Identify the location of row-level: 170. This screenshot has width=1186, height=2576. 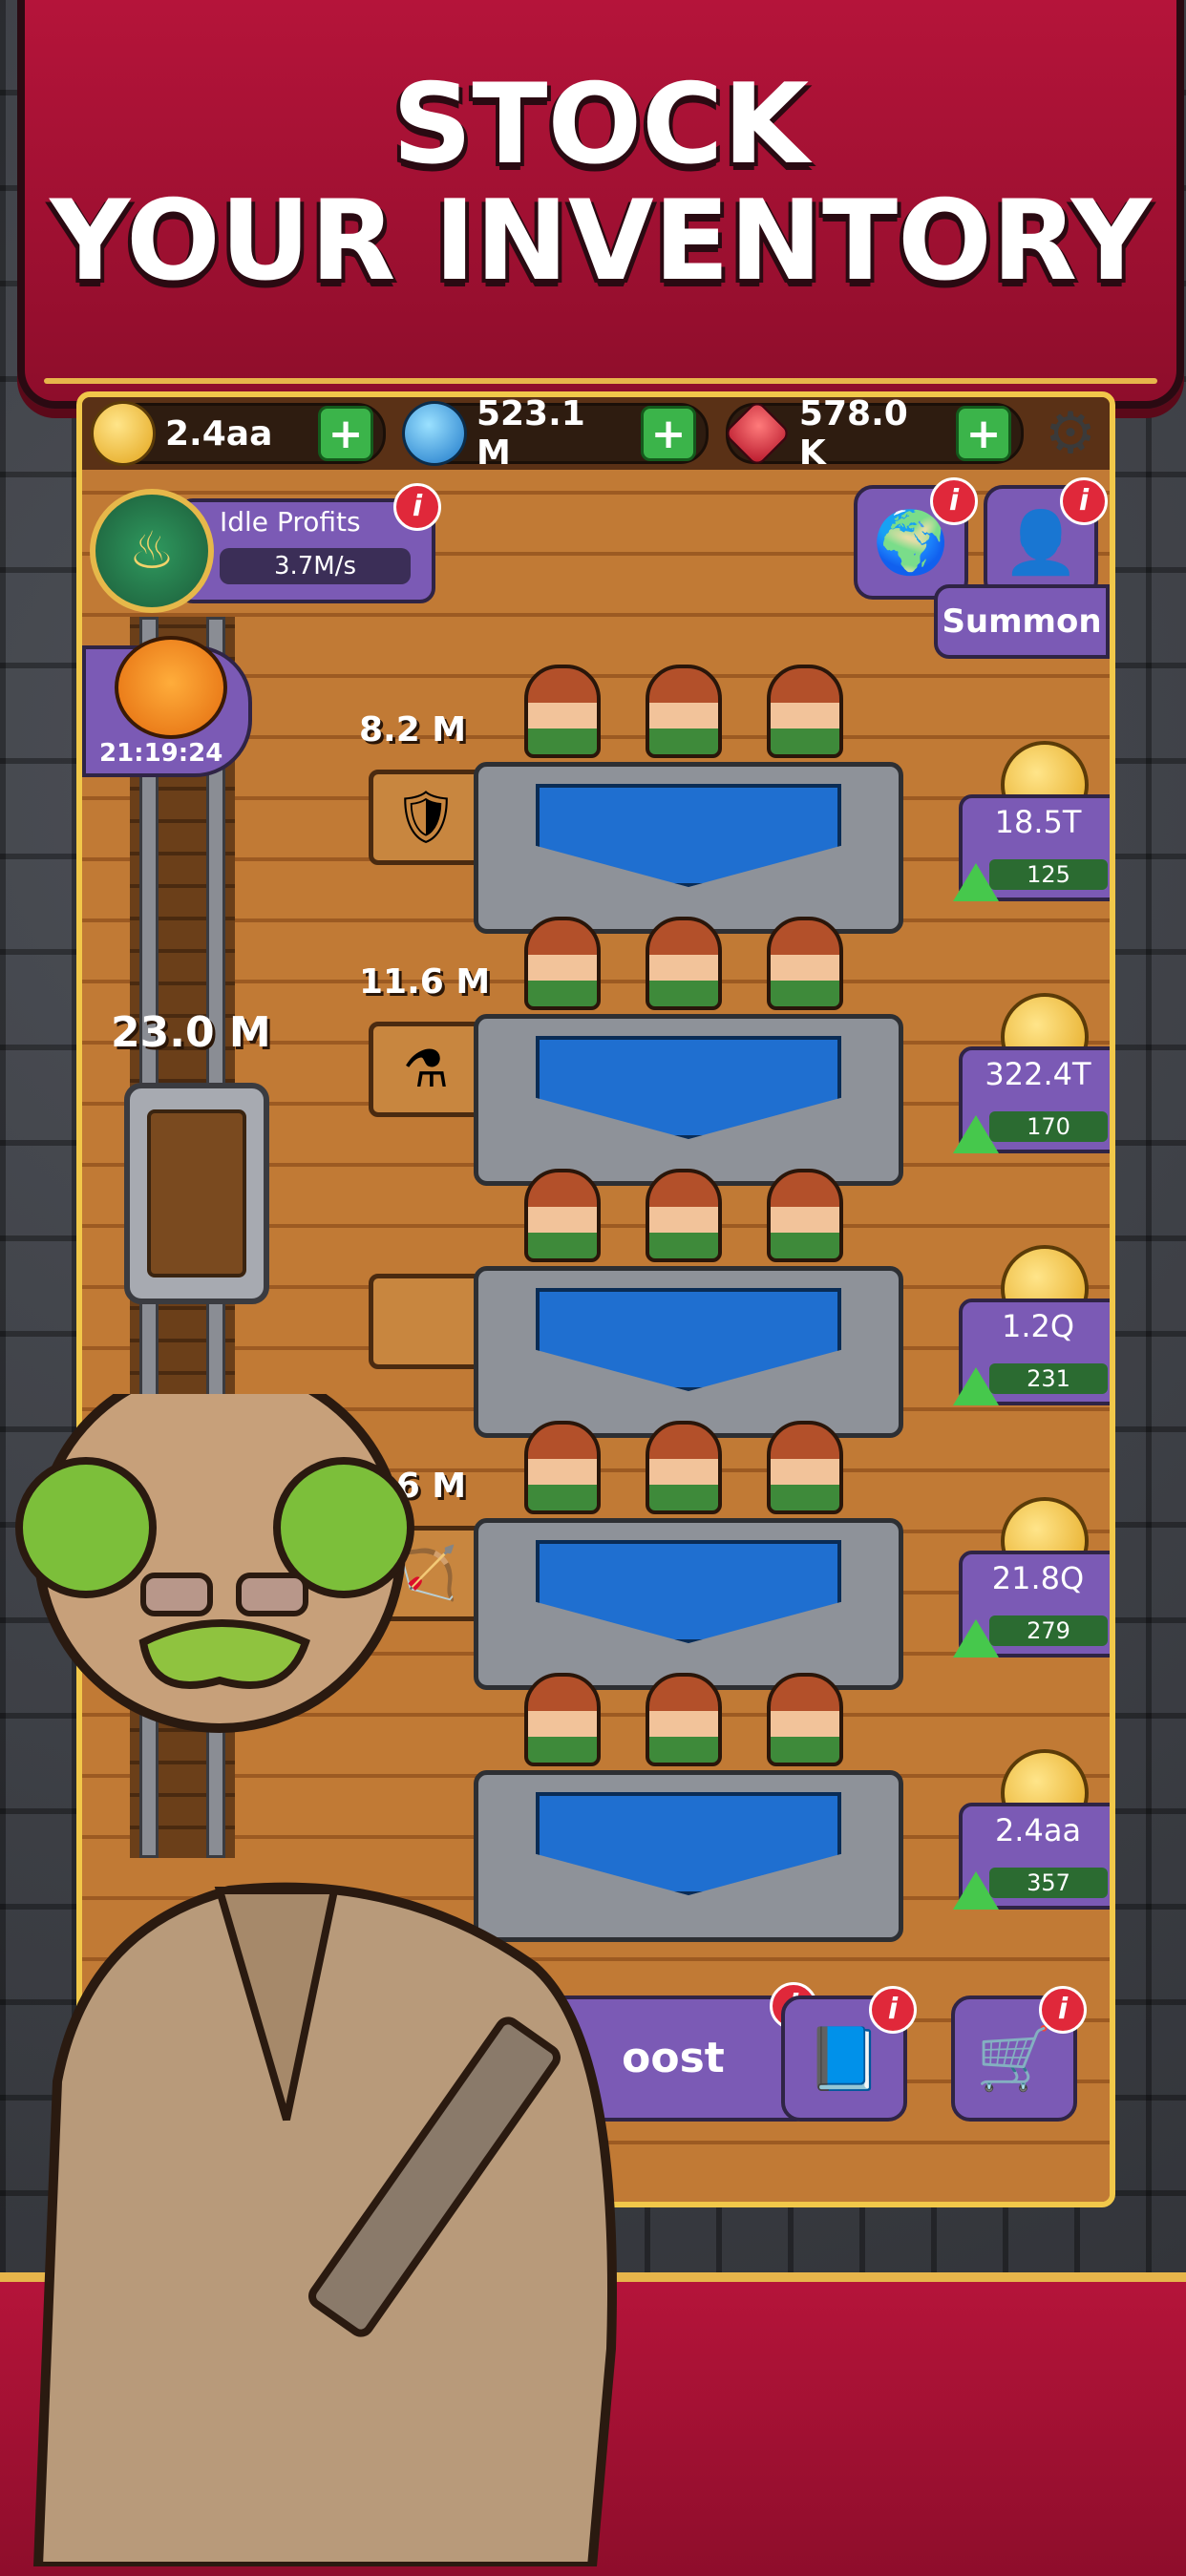
(1049, 1126).